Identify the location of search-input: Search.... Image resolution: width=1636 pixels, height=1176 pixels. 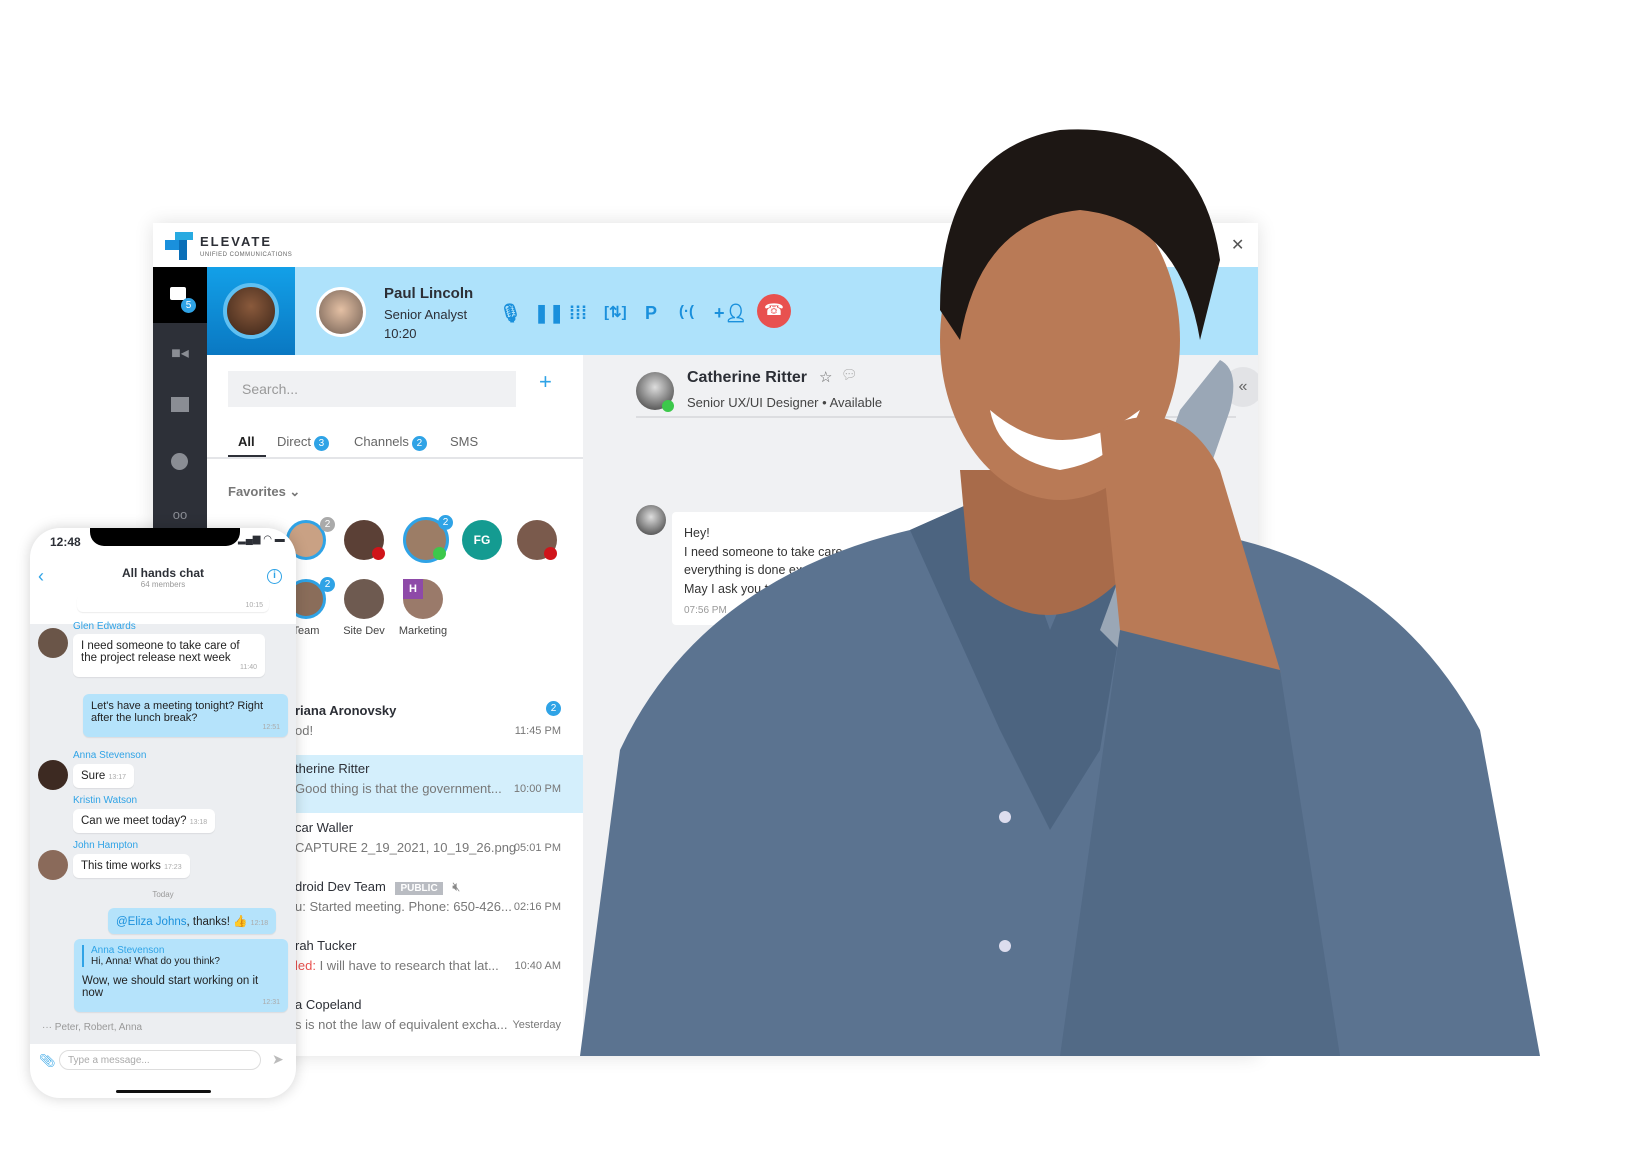
(372, 389).